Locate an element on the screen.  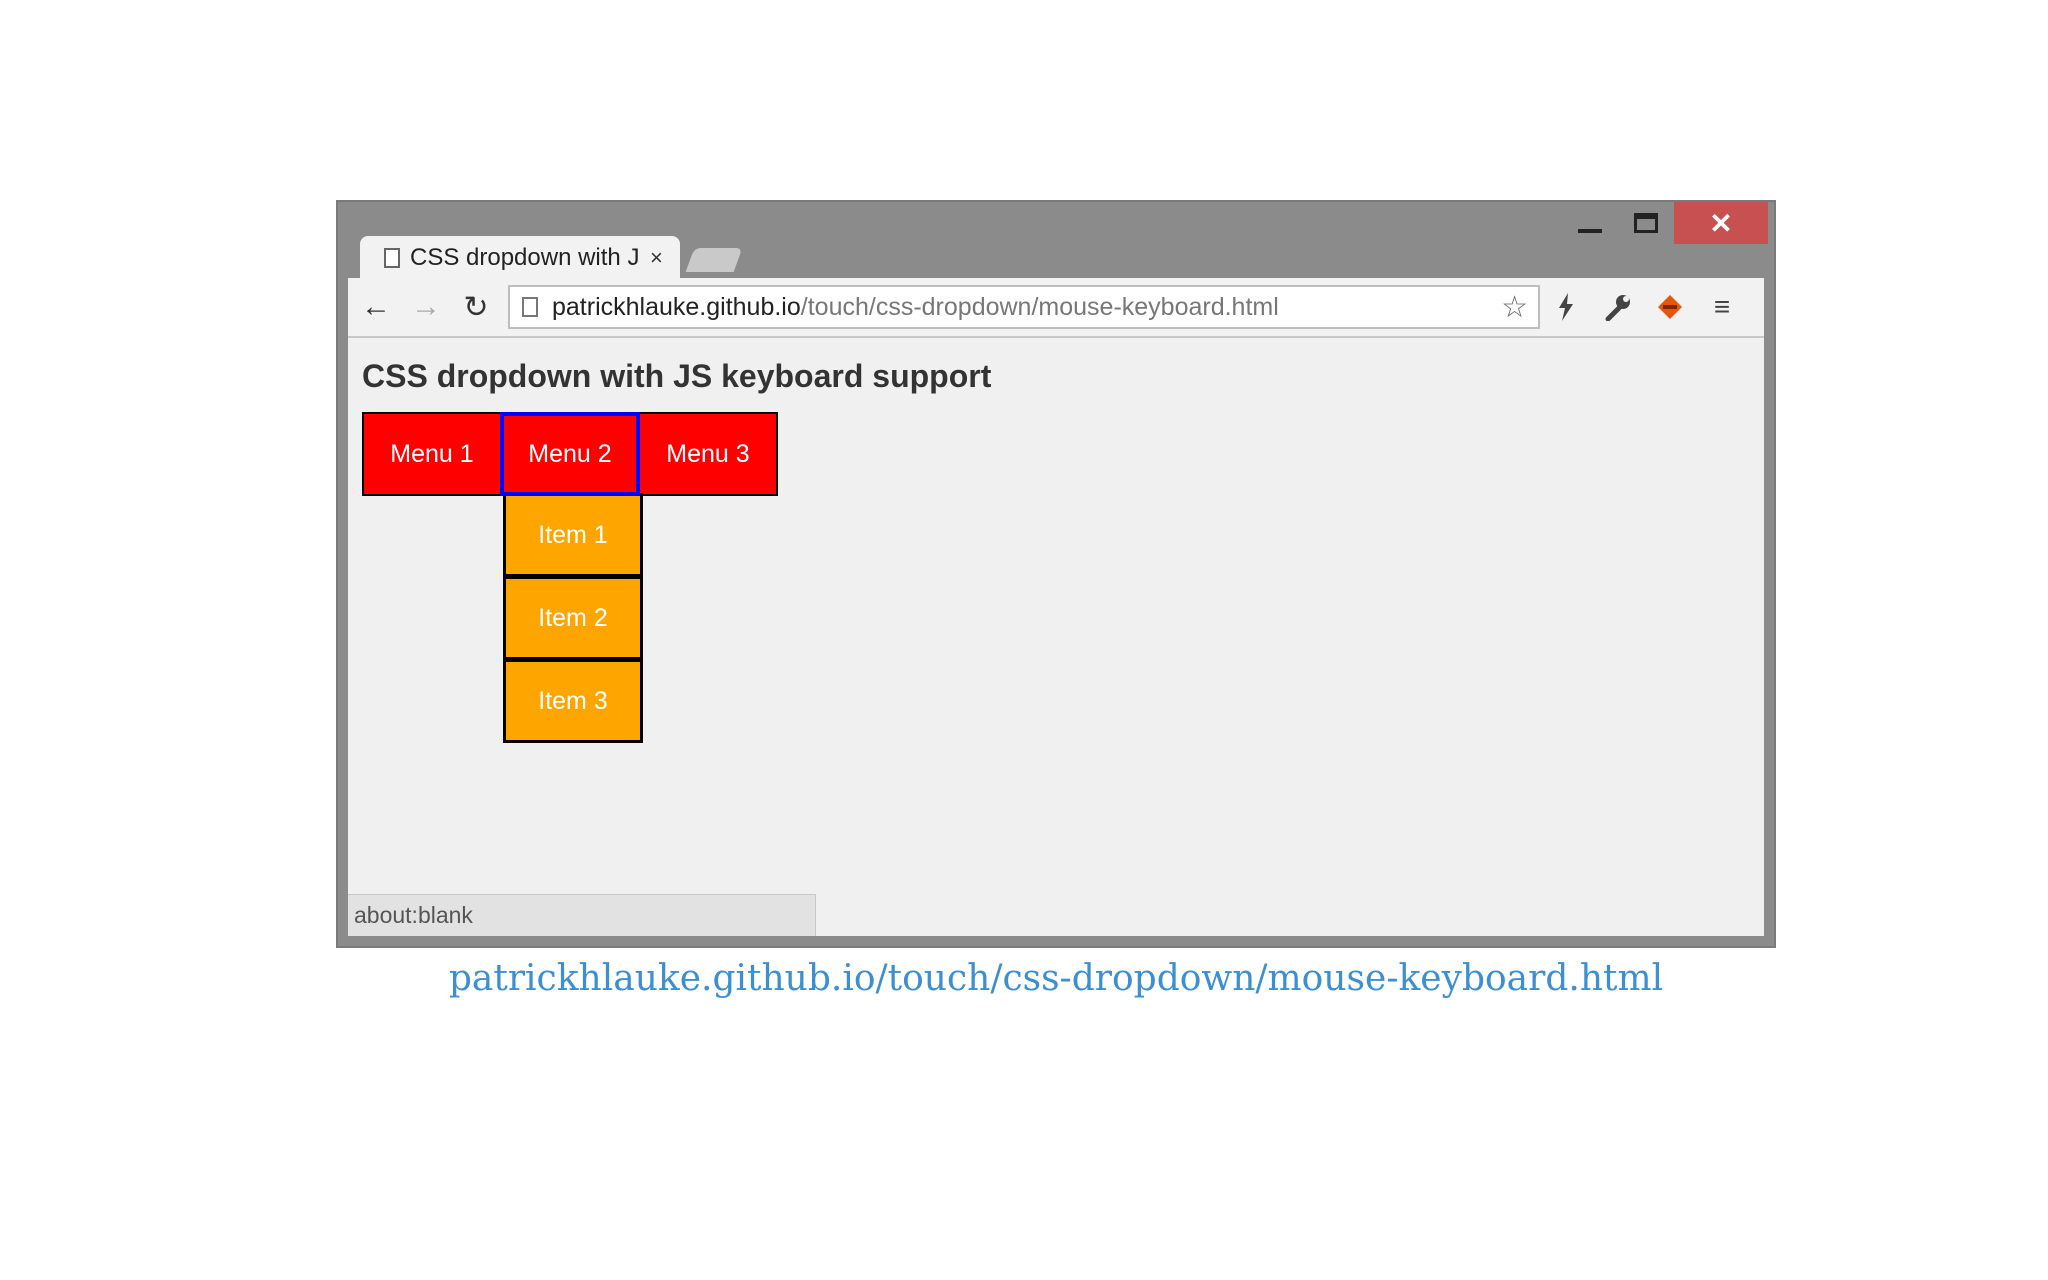
menu-item-1: Menu 1 is located at coordinates (432, 454).